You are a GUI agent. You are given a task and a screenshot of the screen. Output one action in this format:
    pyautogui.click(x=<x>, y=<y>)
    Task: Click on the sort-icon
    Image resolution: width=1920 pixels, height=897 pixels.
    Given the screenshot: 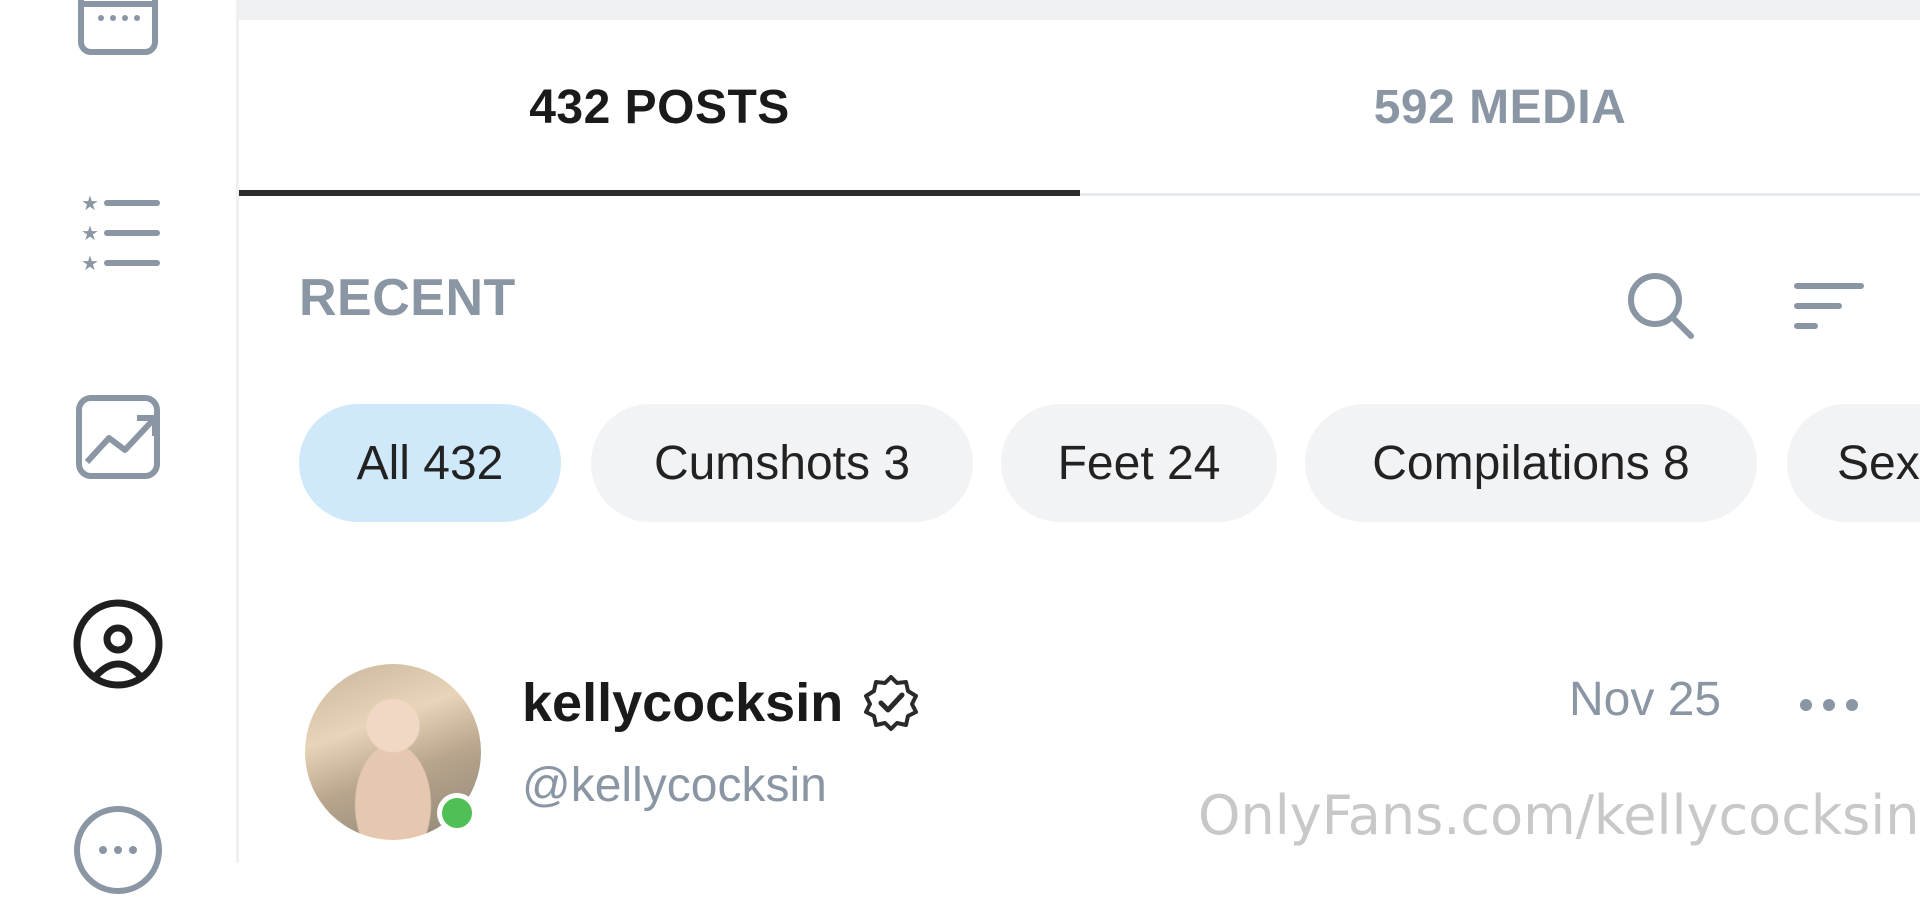 What is the action you would take?
    pyautogui.click(x=1829, y=306)
    